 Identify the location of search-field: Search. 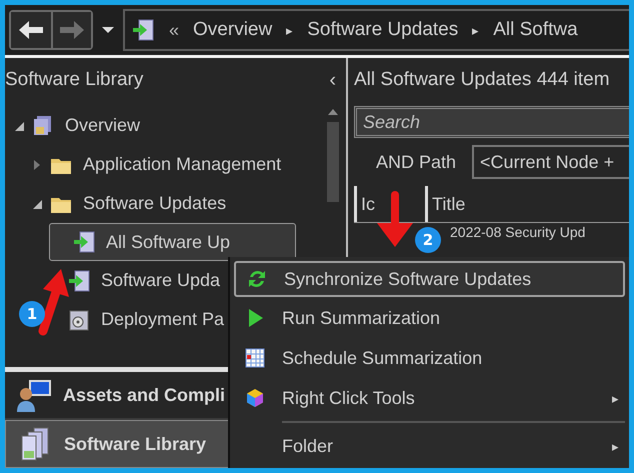
(491, 122).